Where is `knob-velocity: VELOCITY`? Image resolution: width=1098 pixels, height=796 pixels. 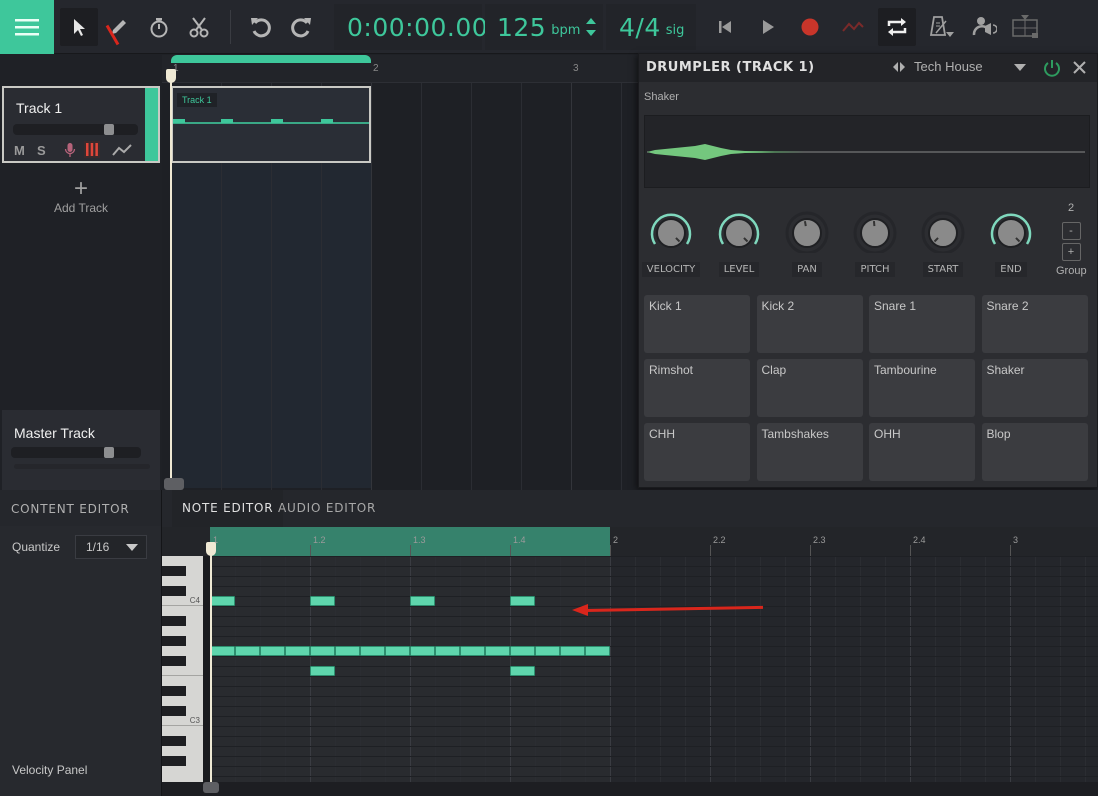 knob-velocity: VELOCITY is located at coordinates (671, 244).